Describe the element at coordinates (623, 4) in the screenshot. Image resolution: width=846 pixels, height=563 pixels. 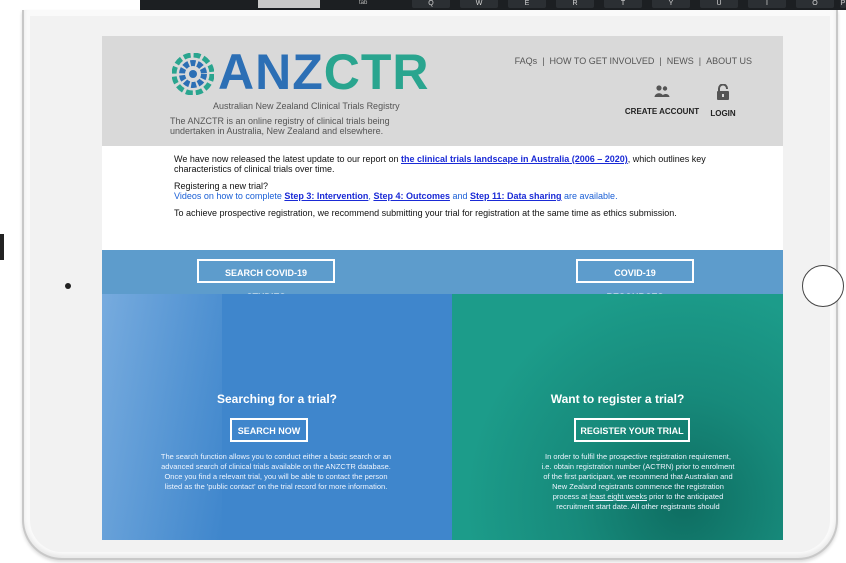
I see `key-t: T` at that location.